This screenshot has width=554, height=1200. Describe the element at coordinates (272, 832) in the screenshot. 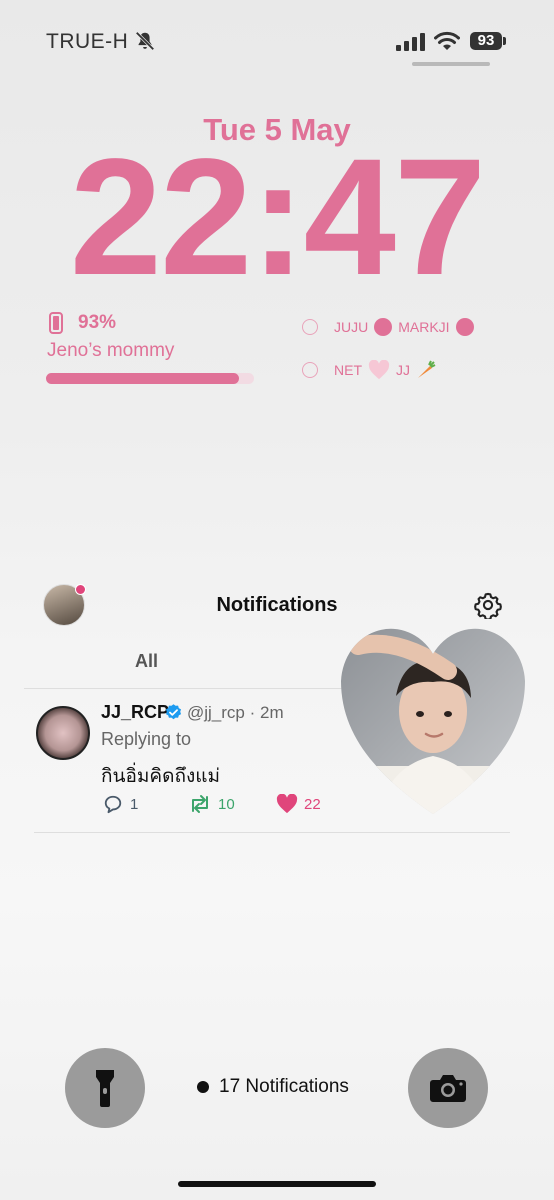

I see `divider` at that location.